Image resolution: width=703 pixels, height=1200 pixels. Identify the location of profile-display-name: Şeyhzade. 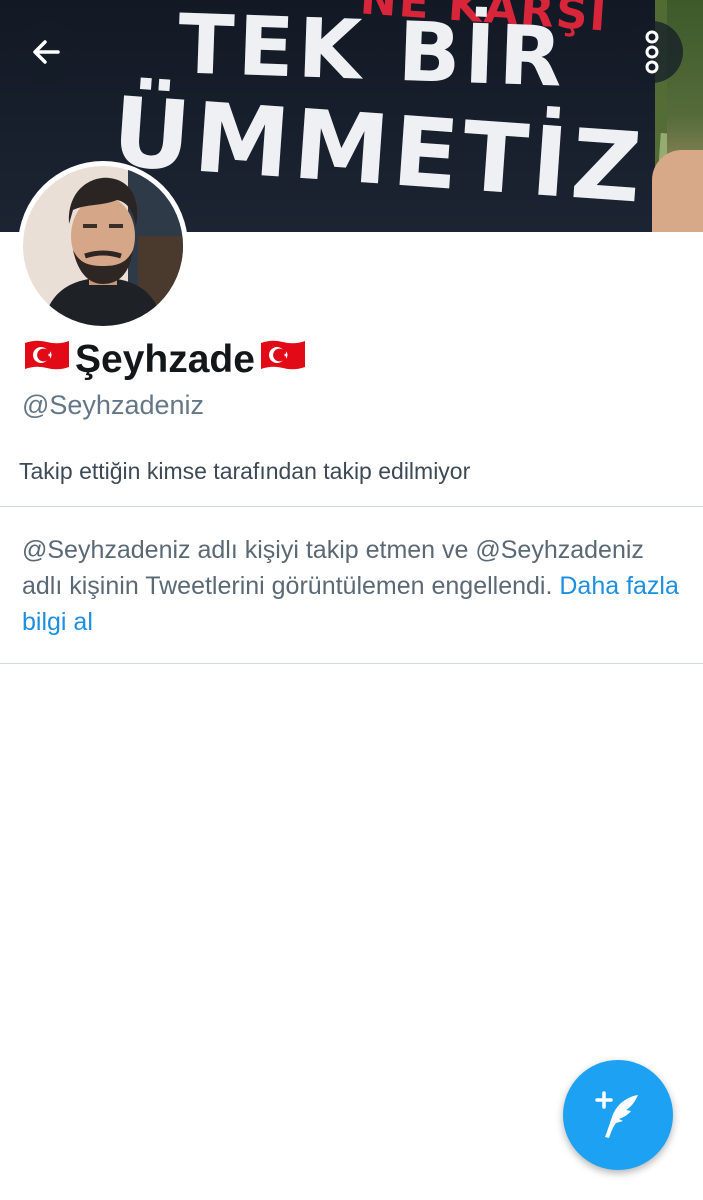
(165, 360).